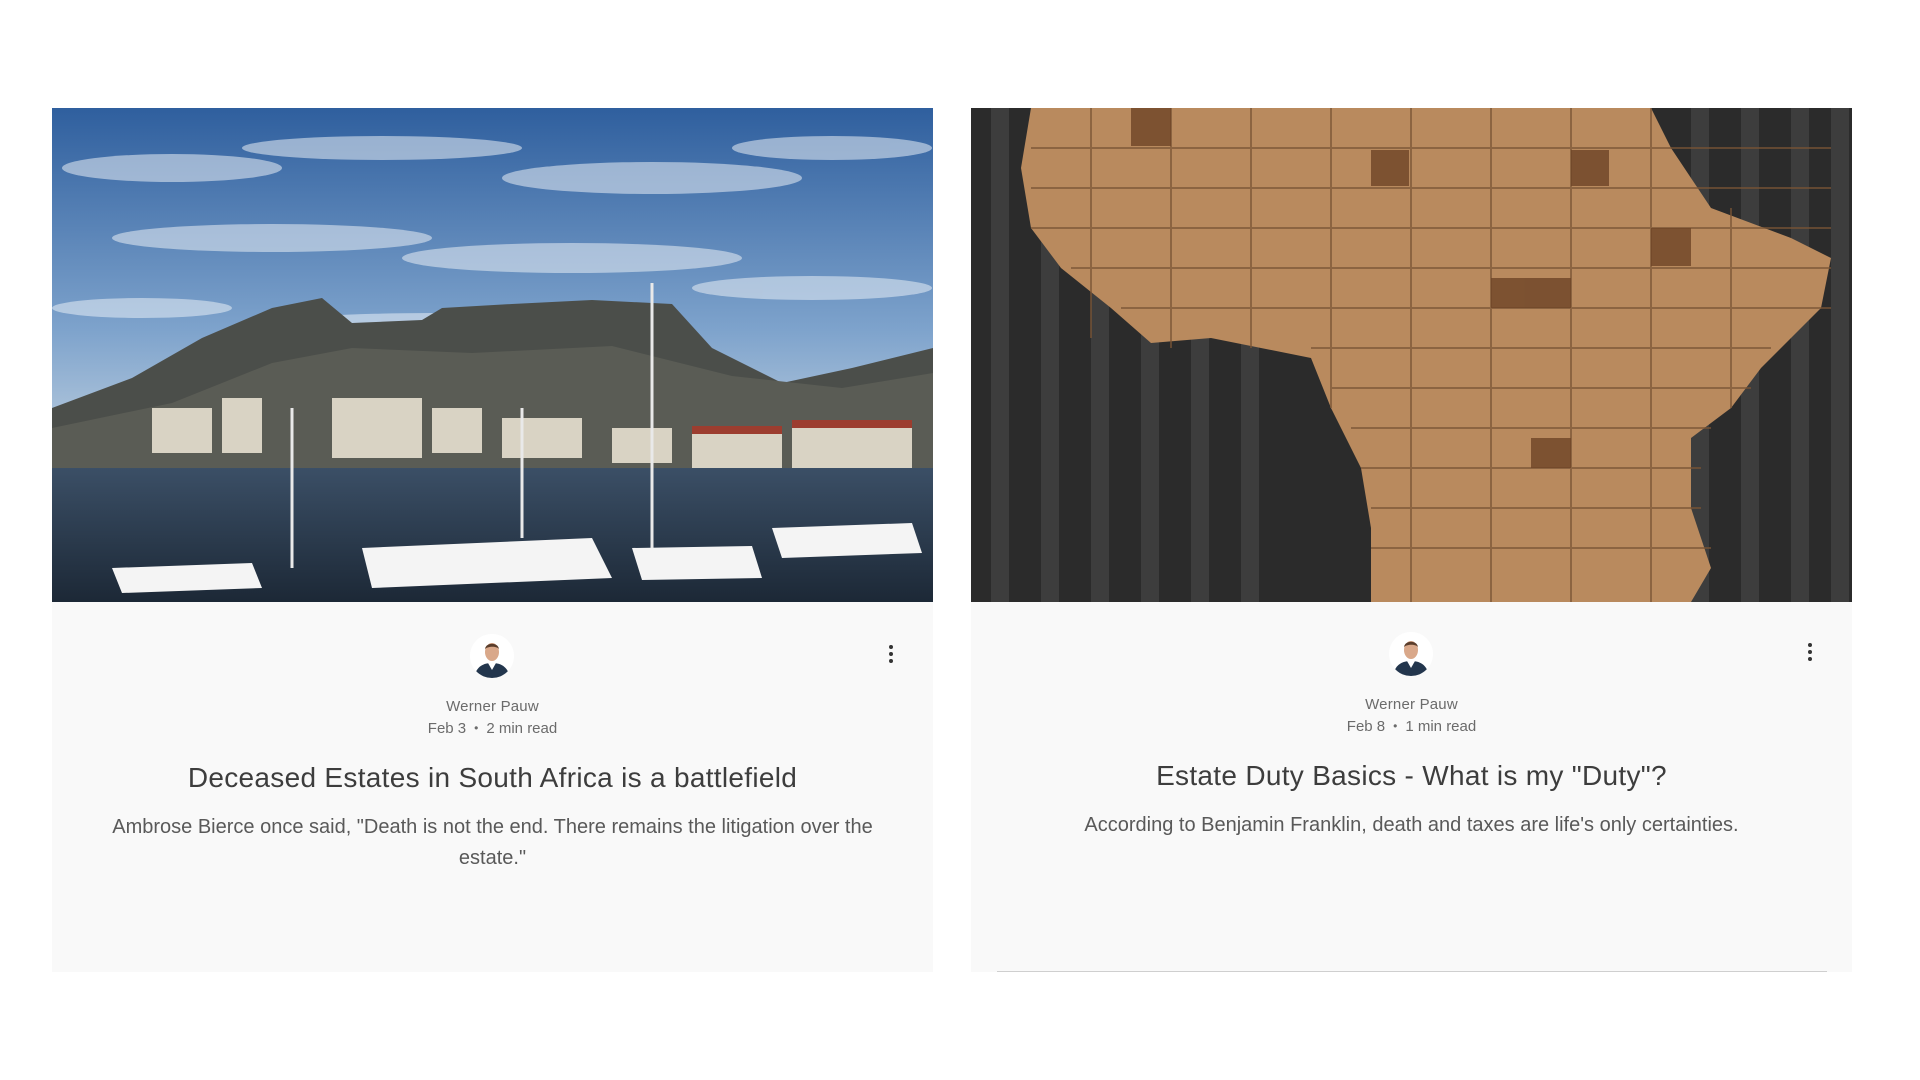 This screenshot has height=1080, width=1920. What do you see at coordinates (1411, 776) in the screenshot?
I see `post-title: Estate Duty Basics - What is my "Duty"?` at bounding box center [1411, 776].